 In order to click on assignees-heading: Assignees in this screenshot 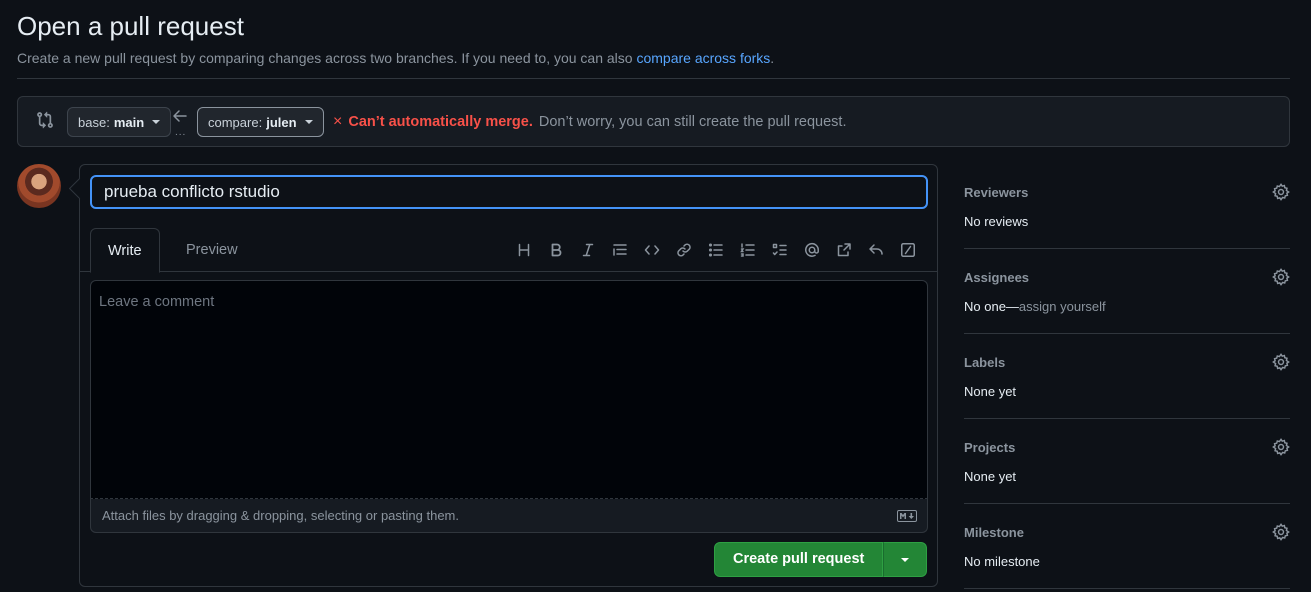, I will do `click(996, 277)`.